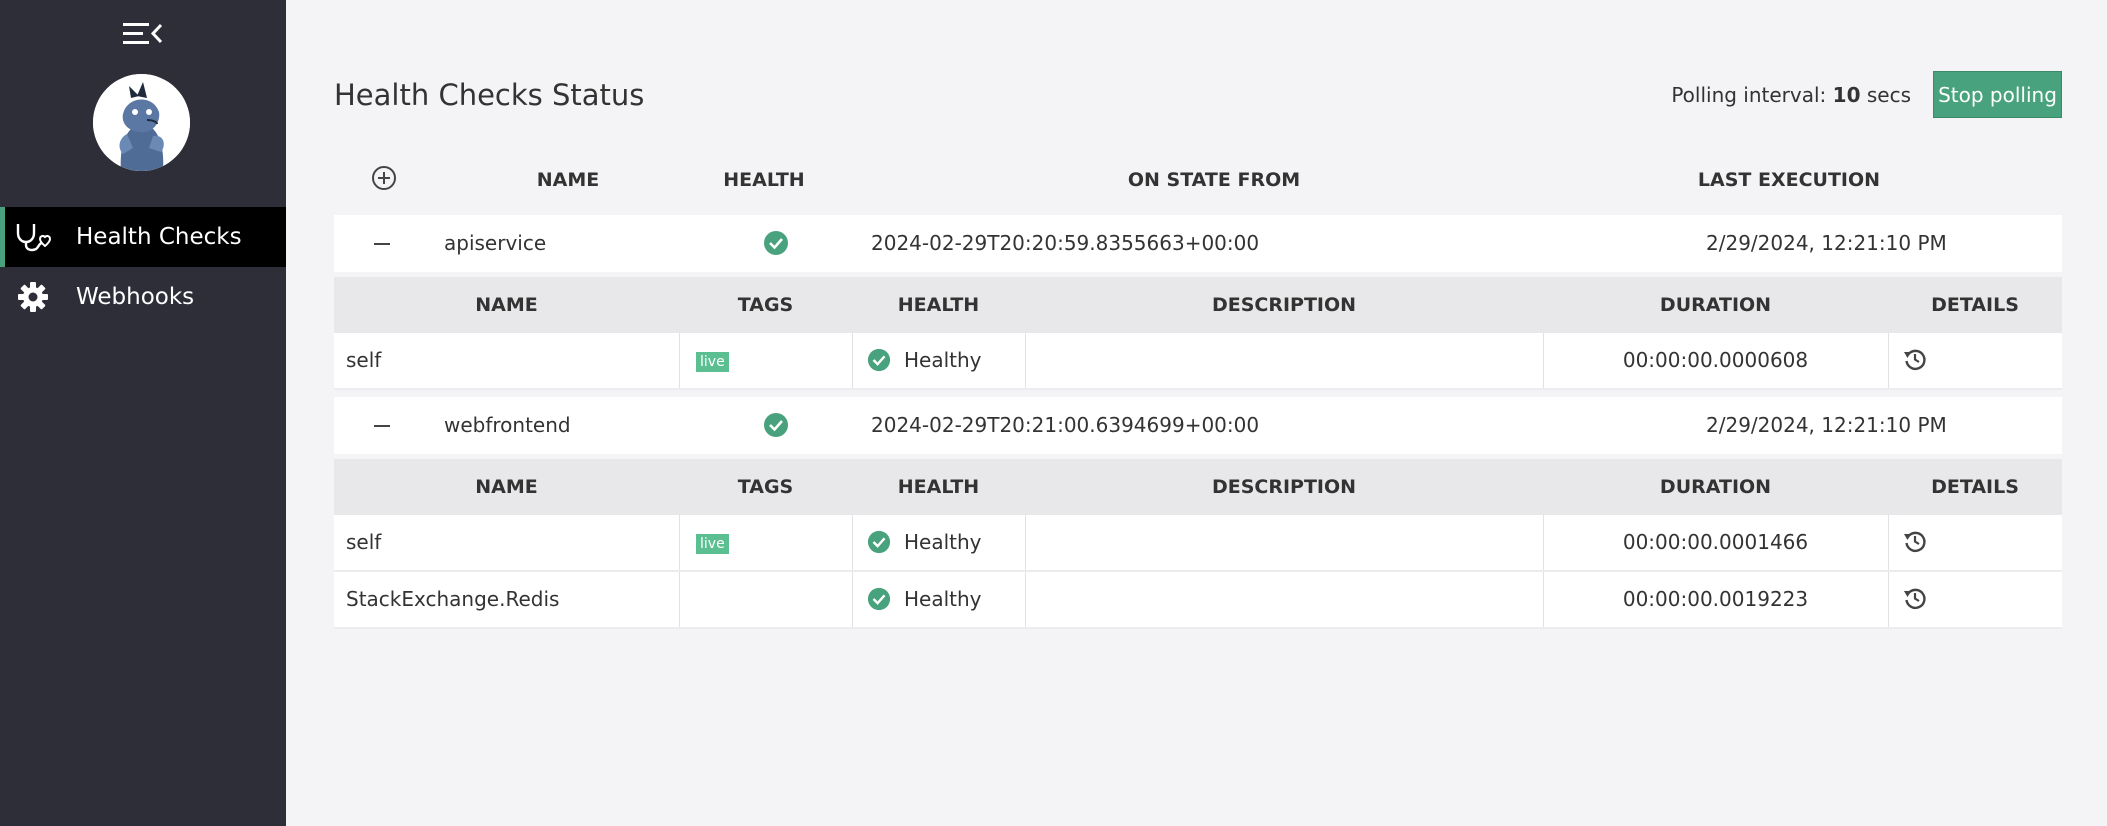 Image resolution: width=2107 pixels, height=826 pixels. Describe the element at coordinates (1715, 360) in the screenshot. I see `entry-duration: 00:00:00.0000608` at that location.